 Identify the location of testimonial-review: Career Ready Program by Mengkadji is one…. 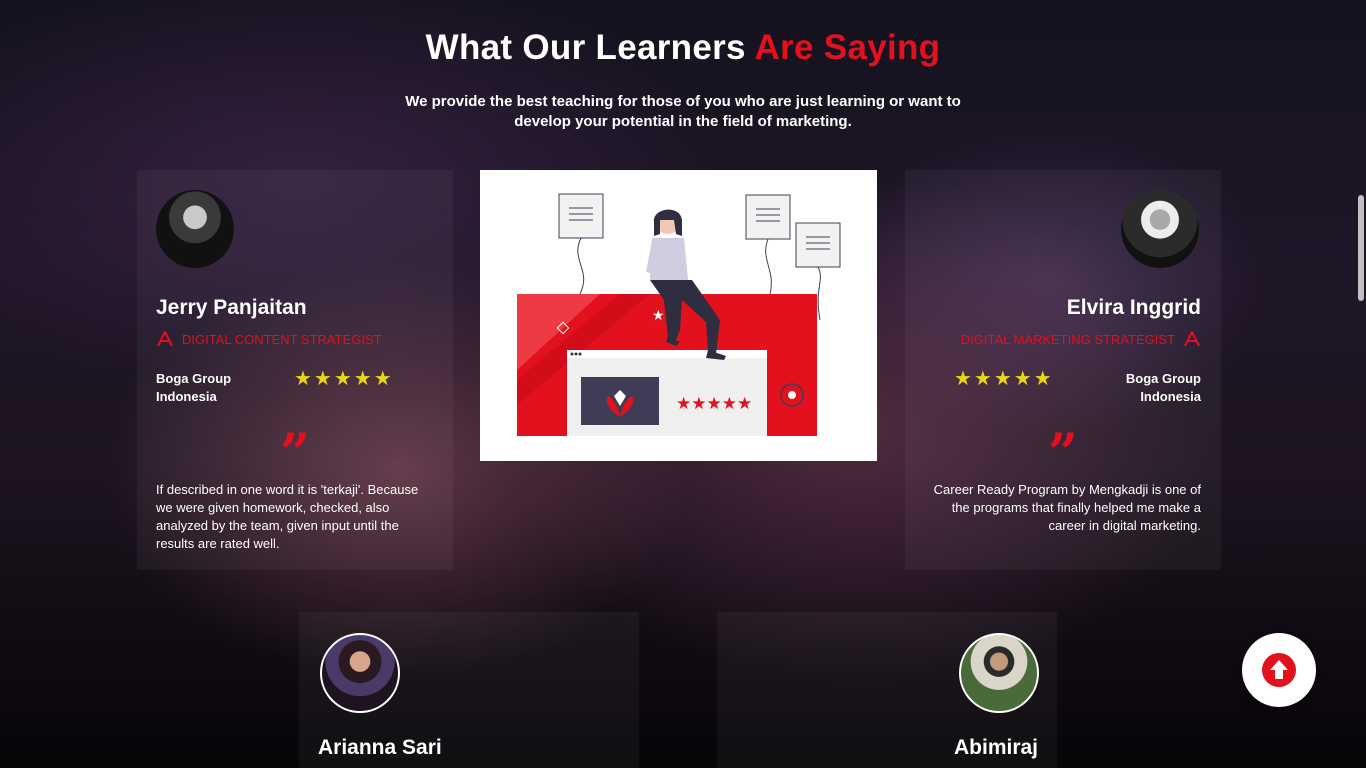
(1067, 507).